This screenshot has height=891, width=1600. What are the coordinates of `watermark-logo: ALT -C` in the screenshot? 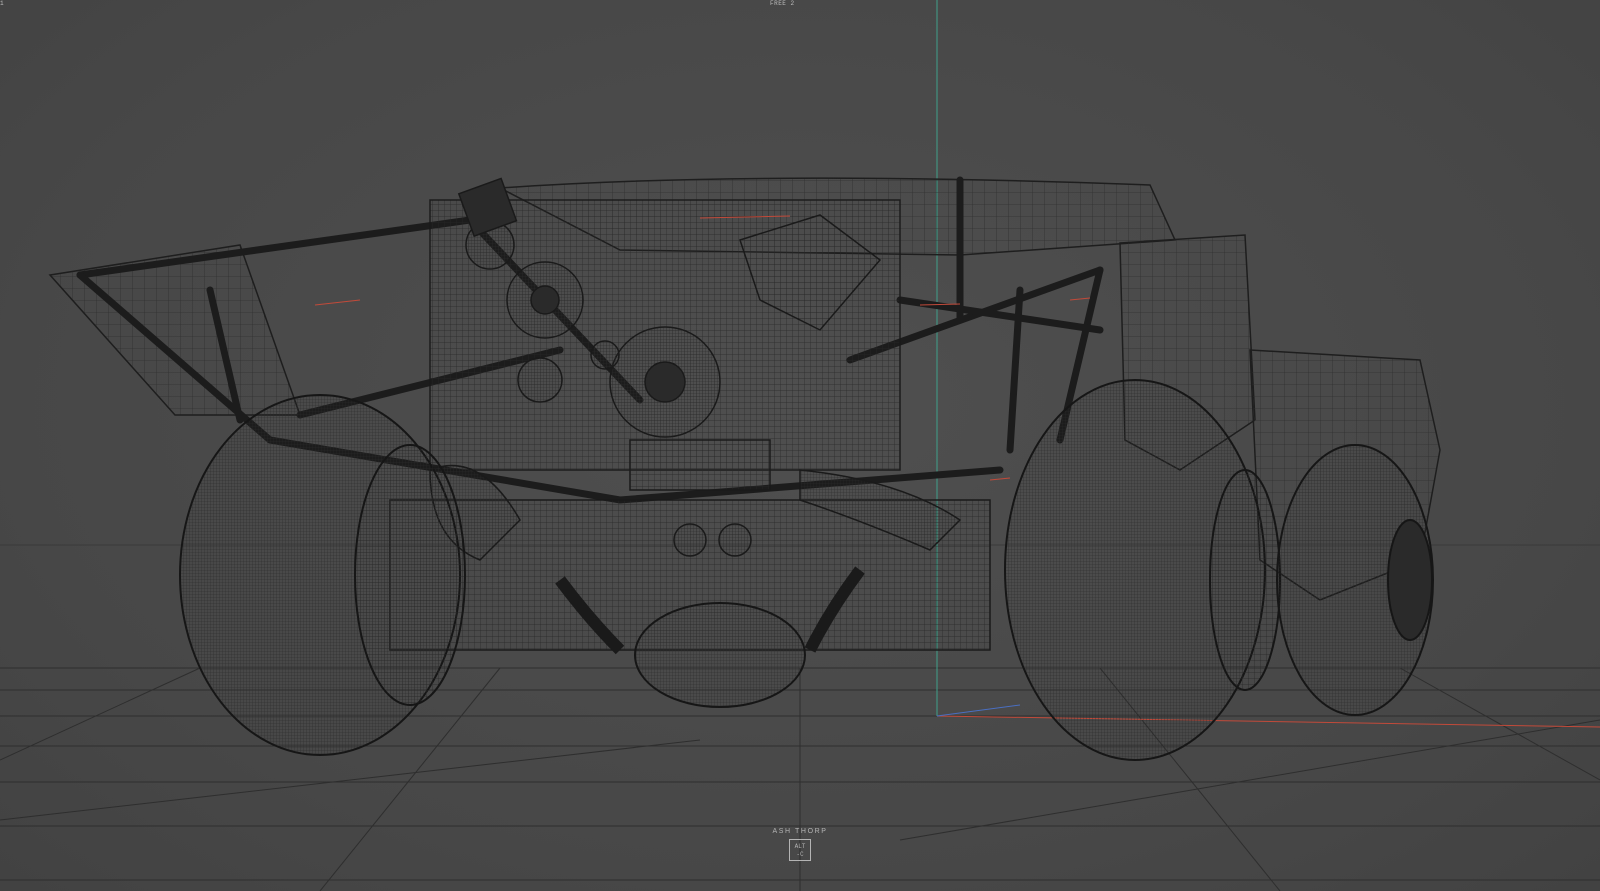 It's located at (800, 850).